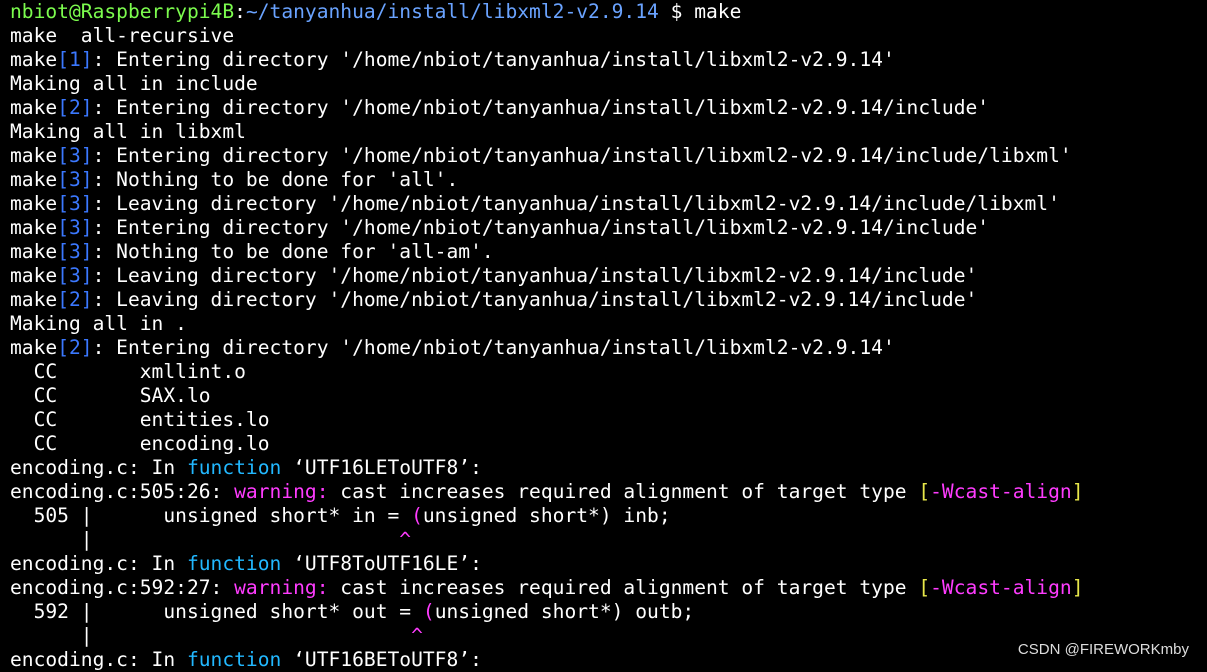 The height and width of the screenshot is (672, 1207). Describe the element at coordinates (75, 59) in the screenshot. I see `terminal-text-segment: [1]` at that location.